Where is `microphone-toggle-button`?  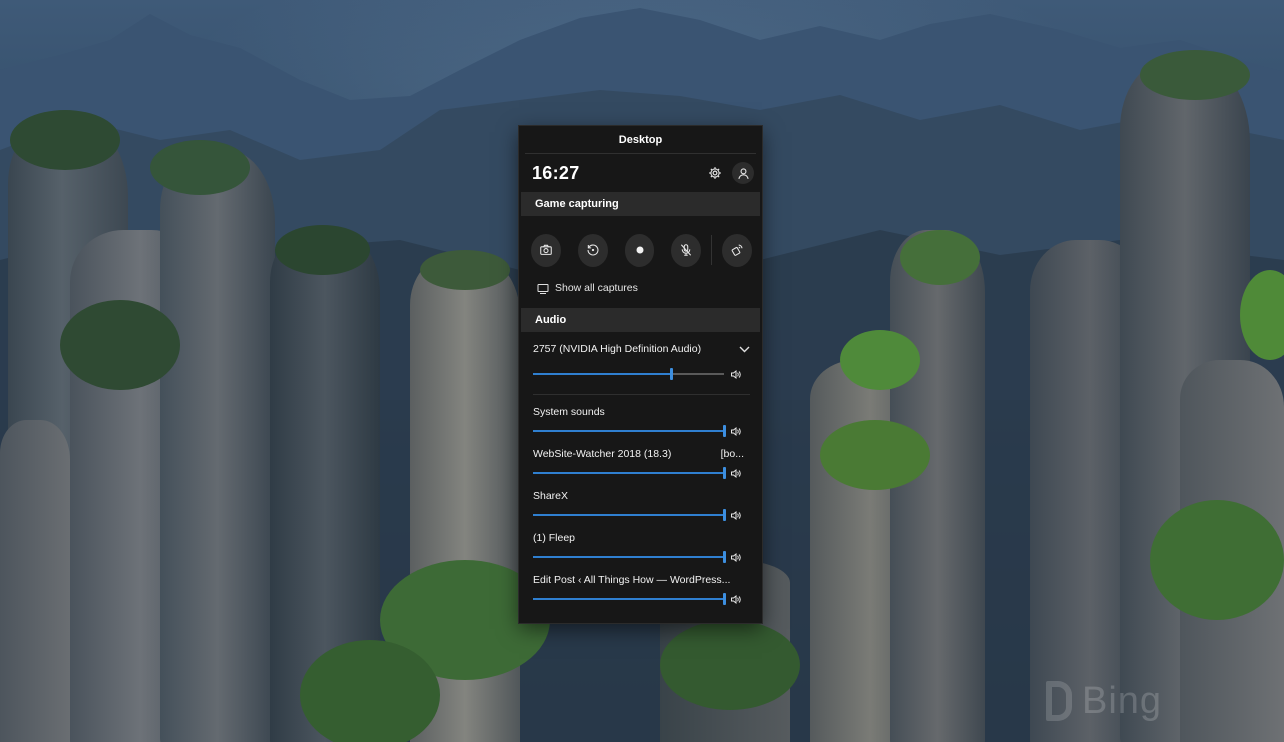
microphone-toggle-button is located at coordinates (686, 250).